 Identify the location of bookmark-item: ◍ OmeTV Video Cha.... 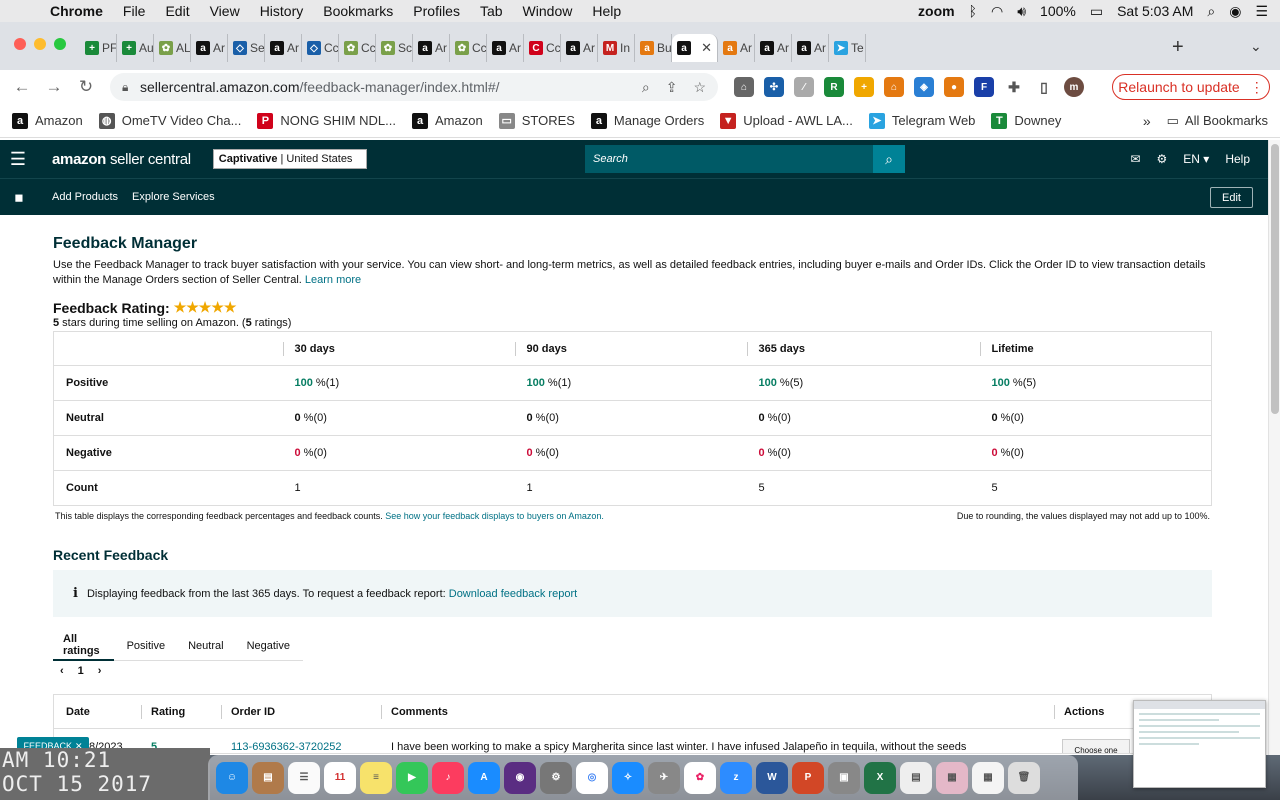
(169, 120).